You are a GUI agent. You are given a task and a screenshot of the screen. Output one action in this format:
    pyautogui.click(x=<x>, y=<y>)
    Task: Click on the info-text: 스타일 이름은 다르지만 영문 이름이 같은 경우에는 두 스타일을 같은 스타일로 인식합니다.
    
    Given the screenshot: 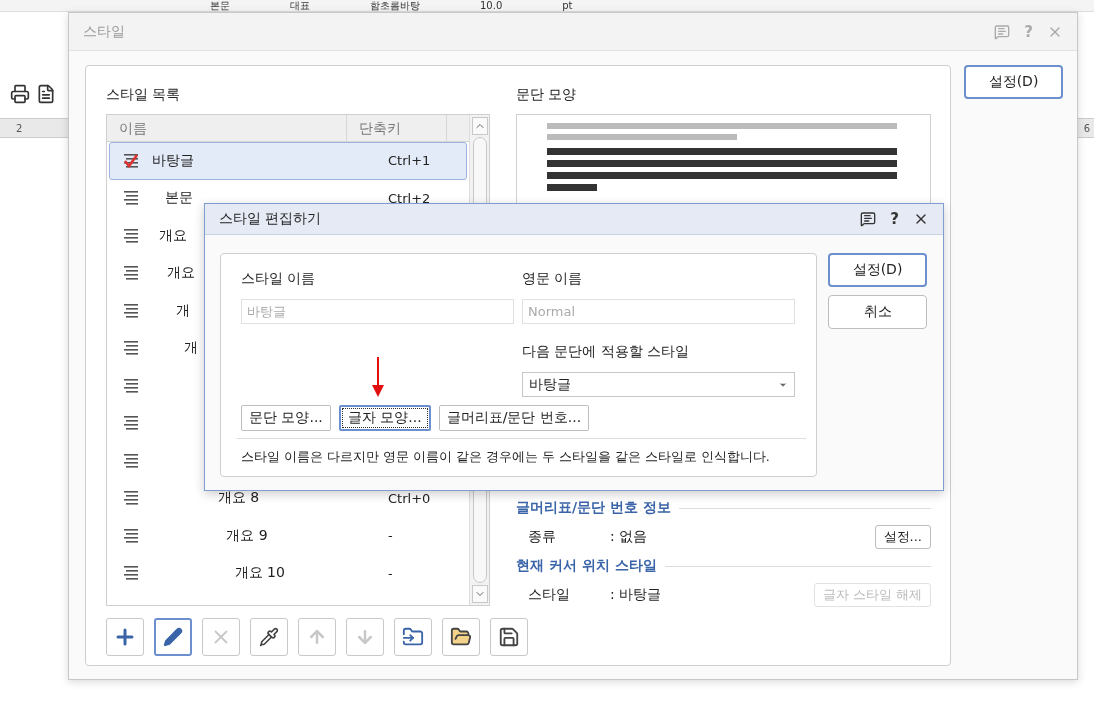 What is the action you would take?
    pyautogui.click(x=505, y=457)
    